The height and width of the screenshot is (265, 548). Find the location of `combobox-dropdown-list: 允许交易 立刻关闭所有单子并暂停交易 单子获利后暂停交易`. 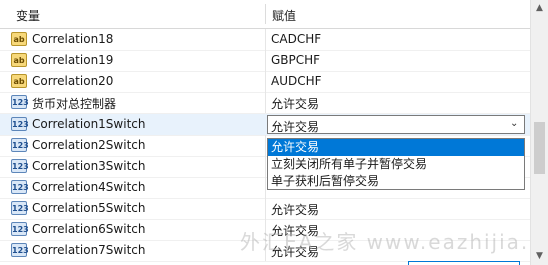

combobox-dropdown-list: 允许交易 立刻关闭所有单子并暂停交易 单子获利后暂停交易 is located at coordinates (396, 164).